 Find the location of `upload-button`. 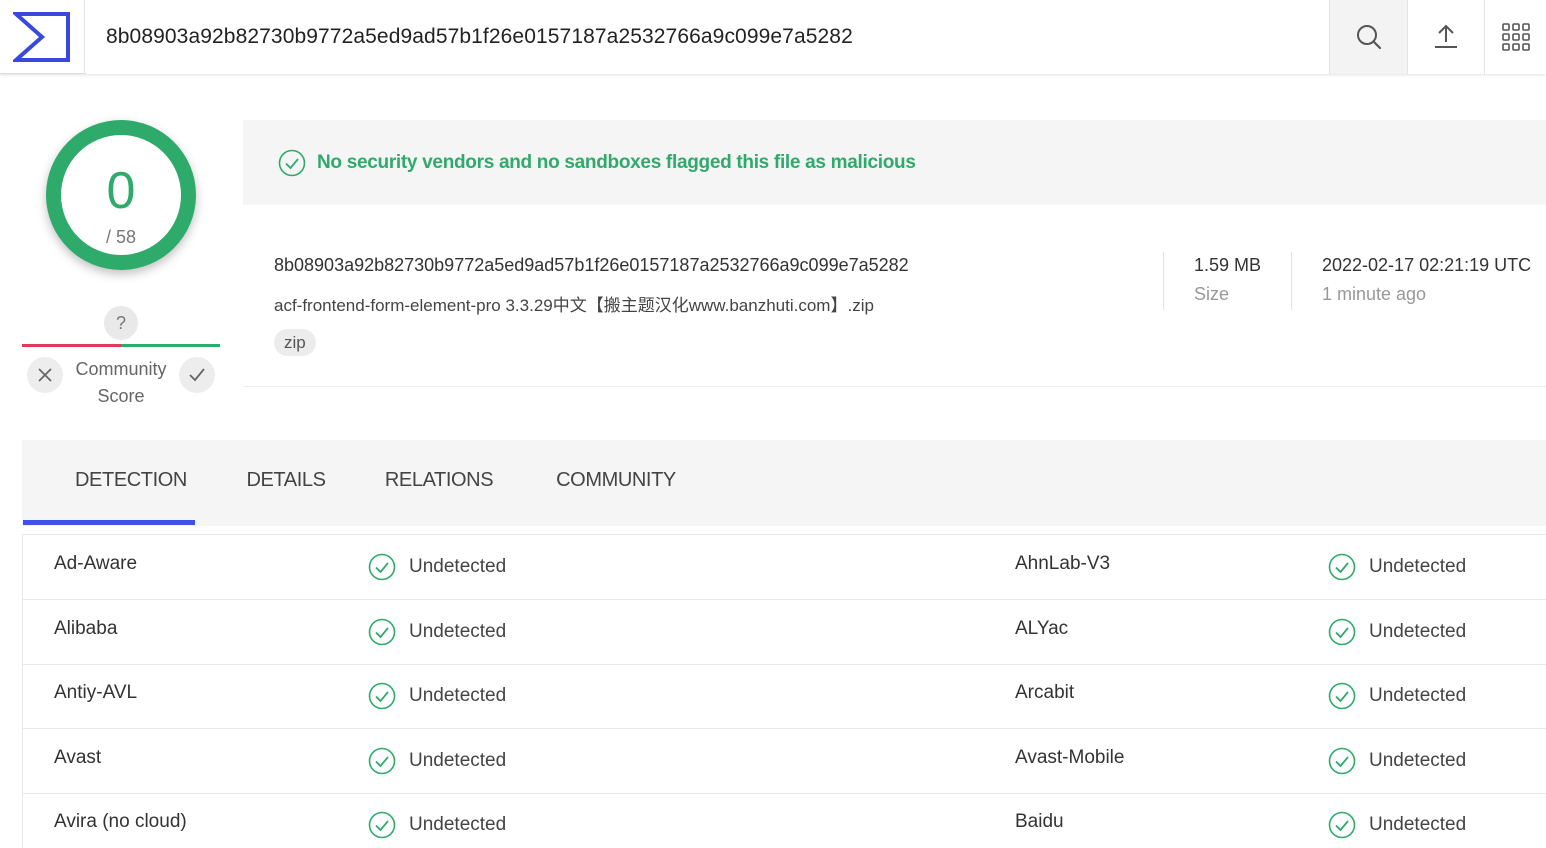

upload-button is located at coordinates (1445, 37).